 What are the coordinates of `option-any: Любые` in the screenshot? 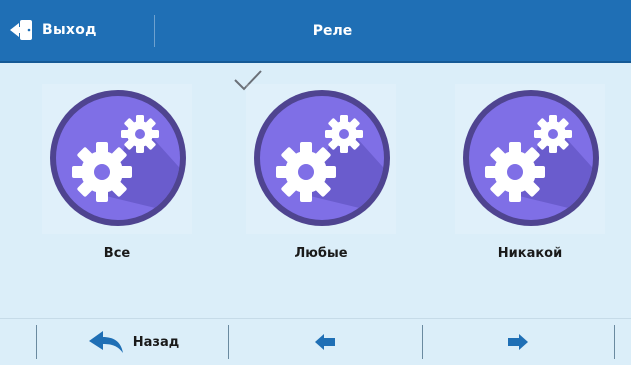 It's located at (321, 184).